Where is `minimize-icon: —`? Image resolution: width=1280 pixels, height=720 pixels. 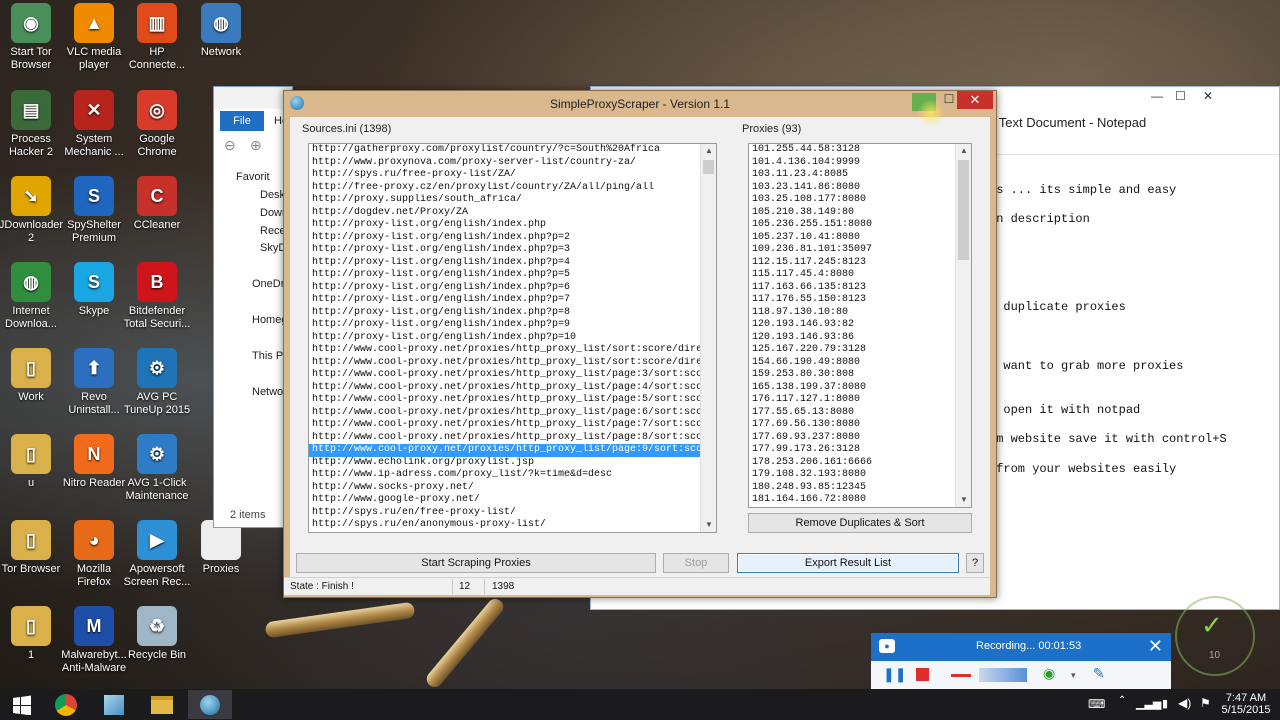
minimize-icon: — is located at coordinates (1157, 96).